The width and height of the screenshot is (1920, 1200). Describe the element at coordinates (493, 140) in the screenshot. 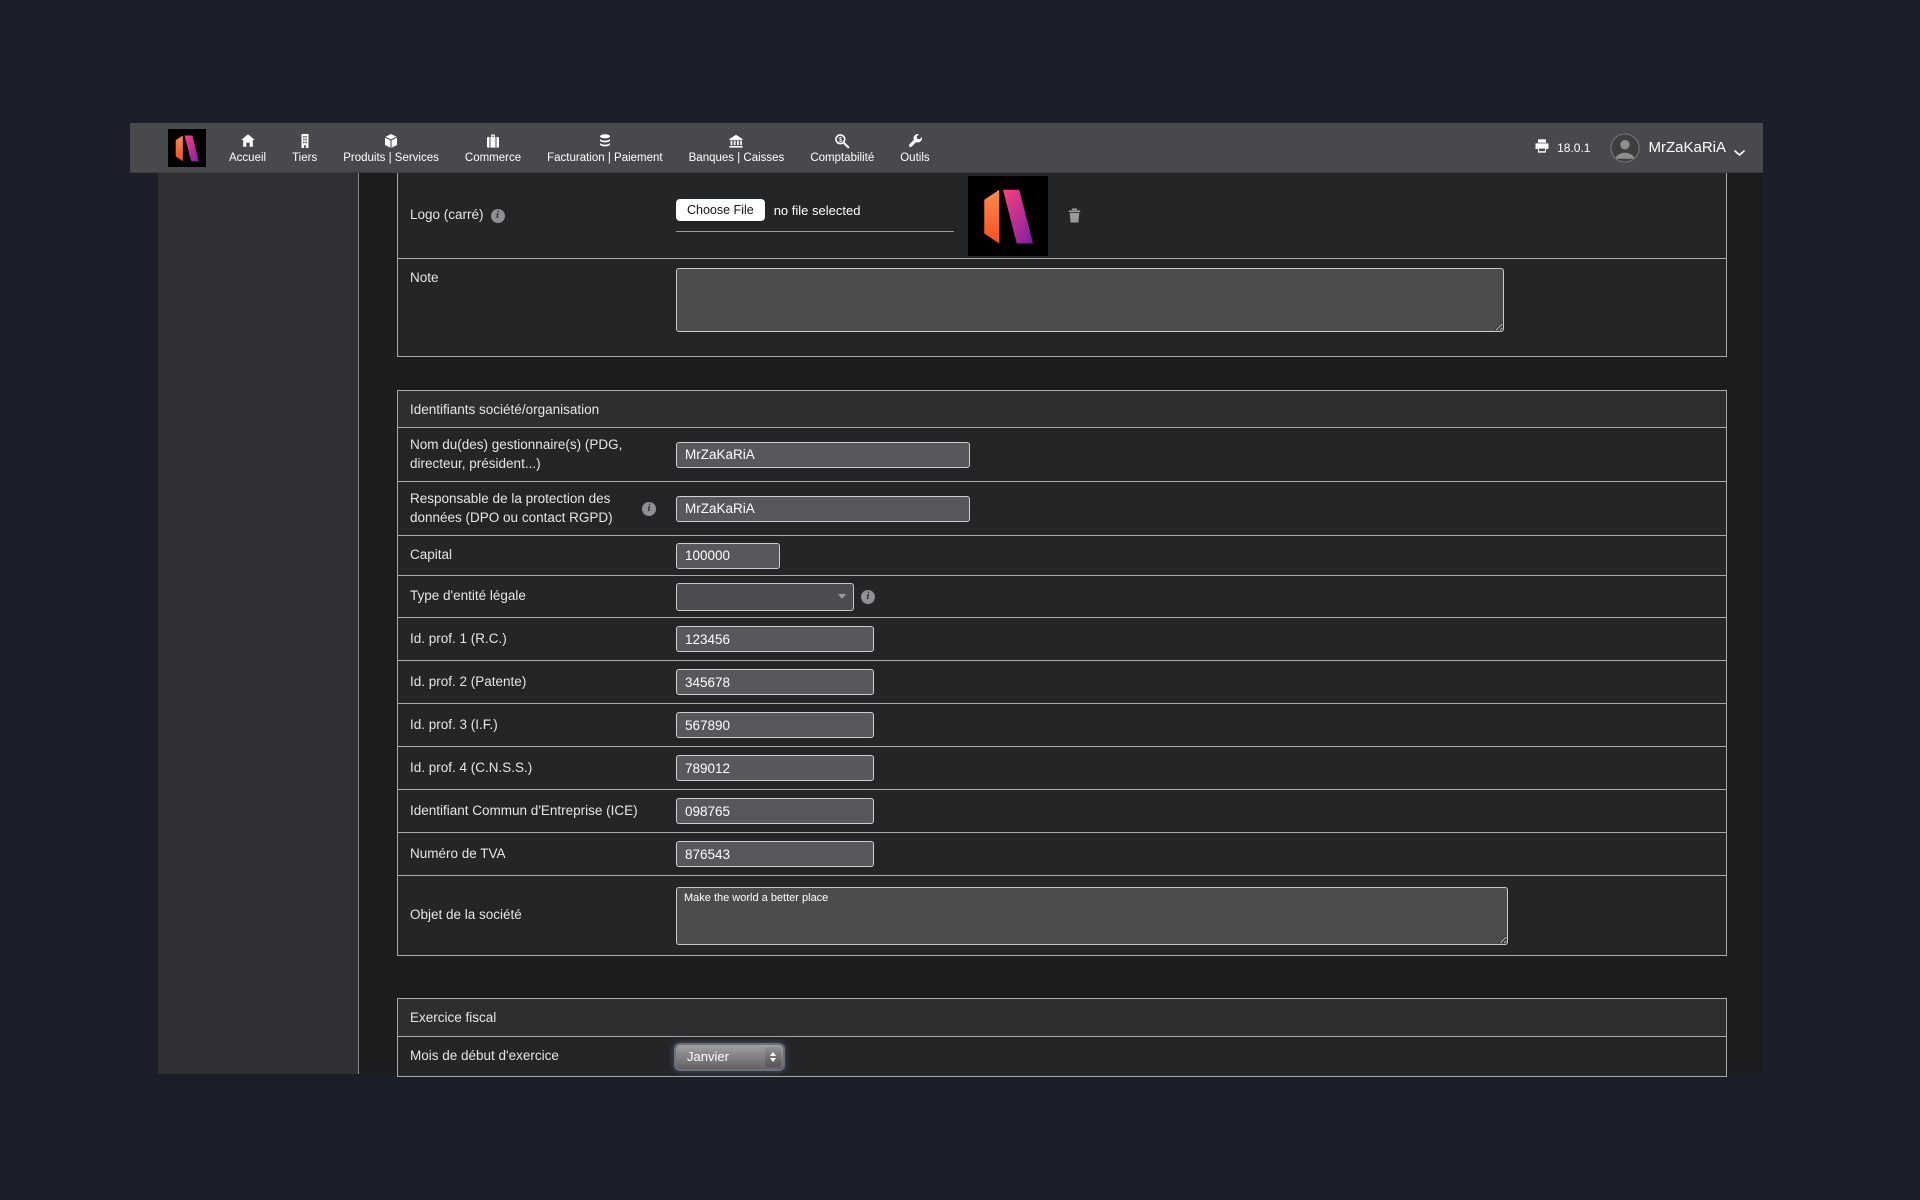

I see `suitcase-icon` at that location.